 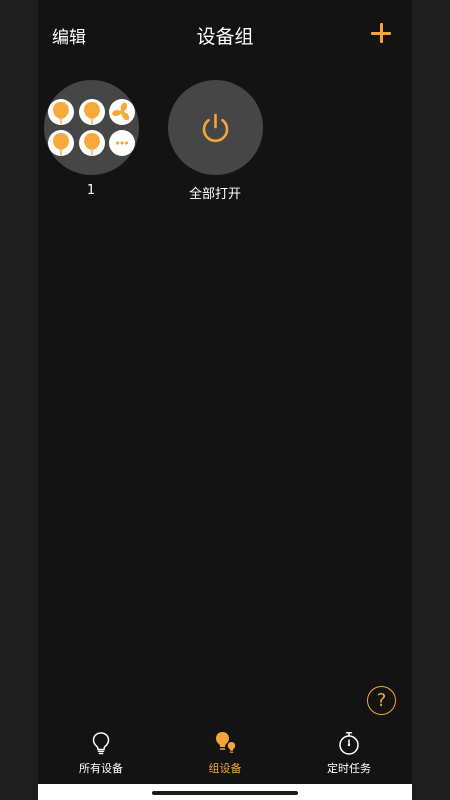 What do you see at coordinates (91, 127) in the screenshot?
I see `group-device-collage` at bounding box center [91, 127].